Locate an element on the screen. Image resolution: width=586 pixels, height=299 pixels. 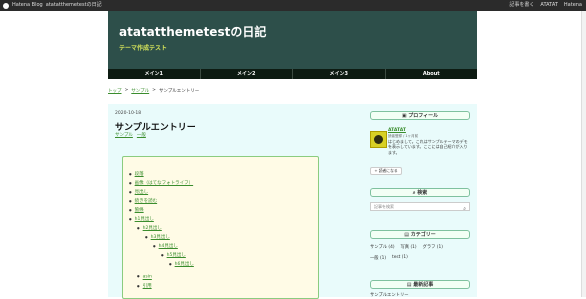
search-submit-icon: ⌕ is located at coordinates (464, 209).